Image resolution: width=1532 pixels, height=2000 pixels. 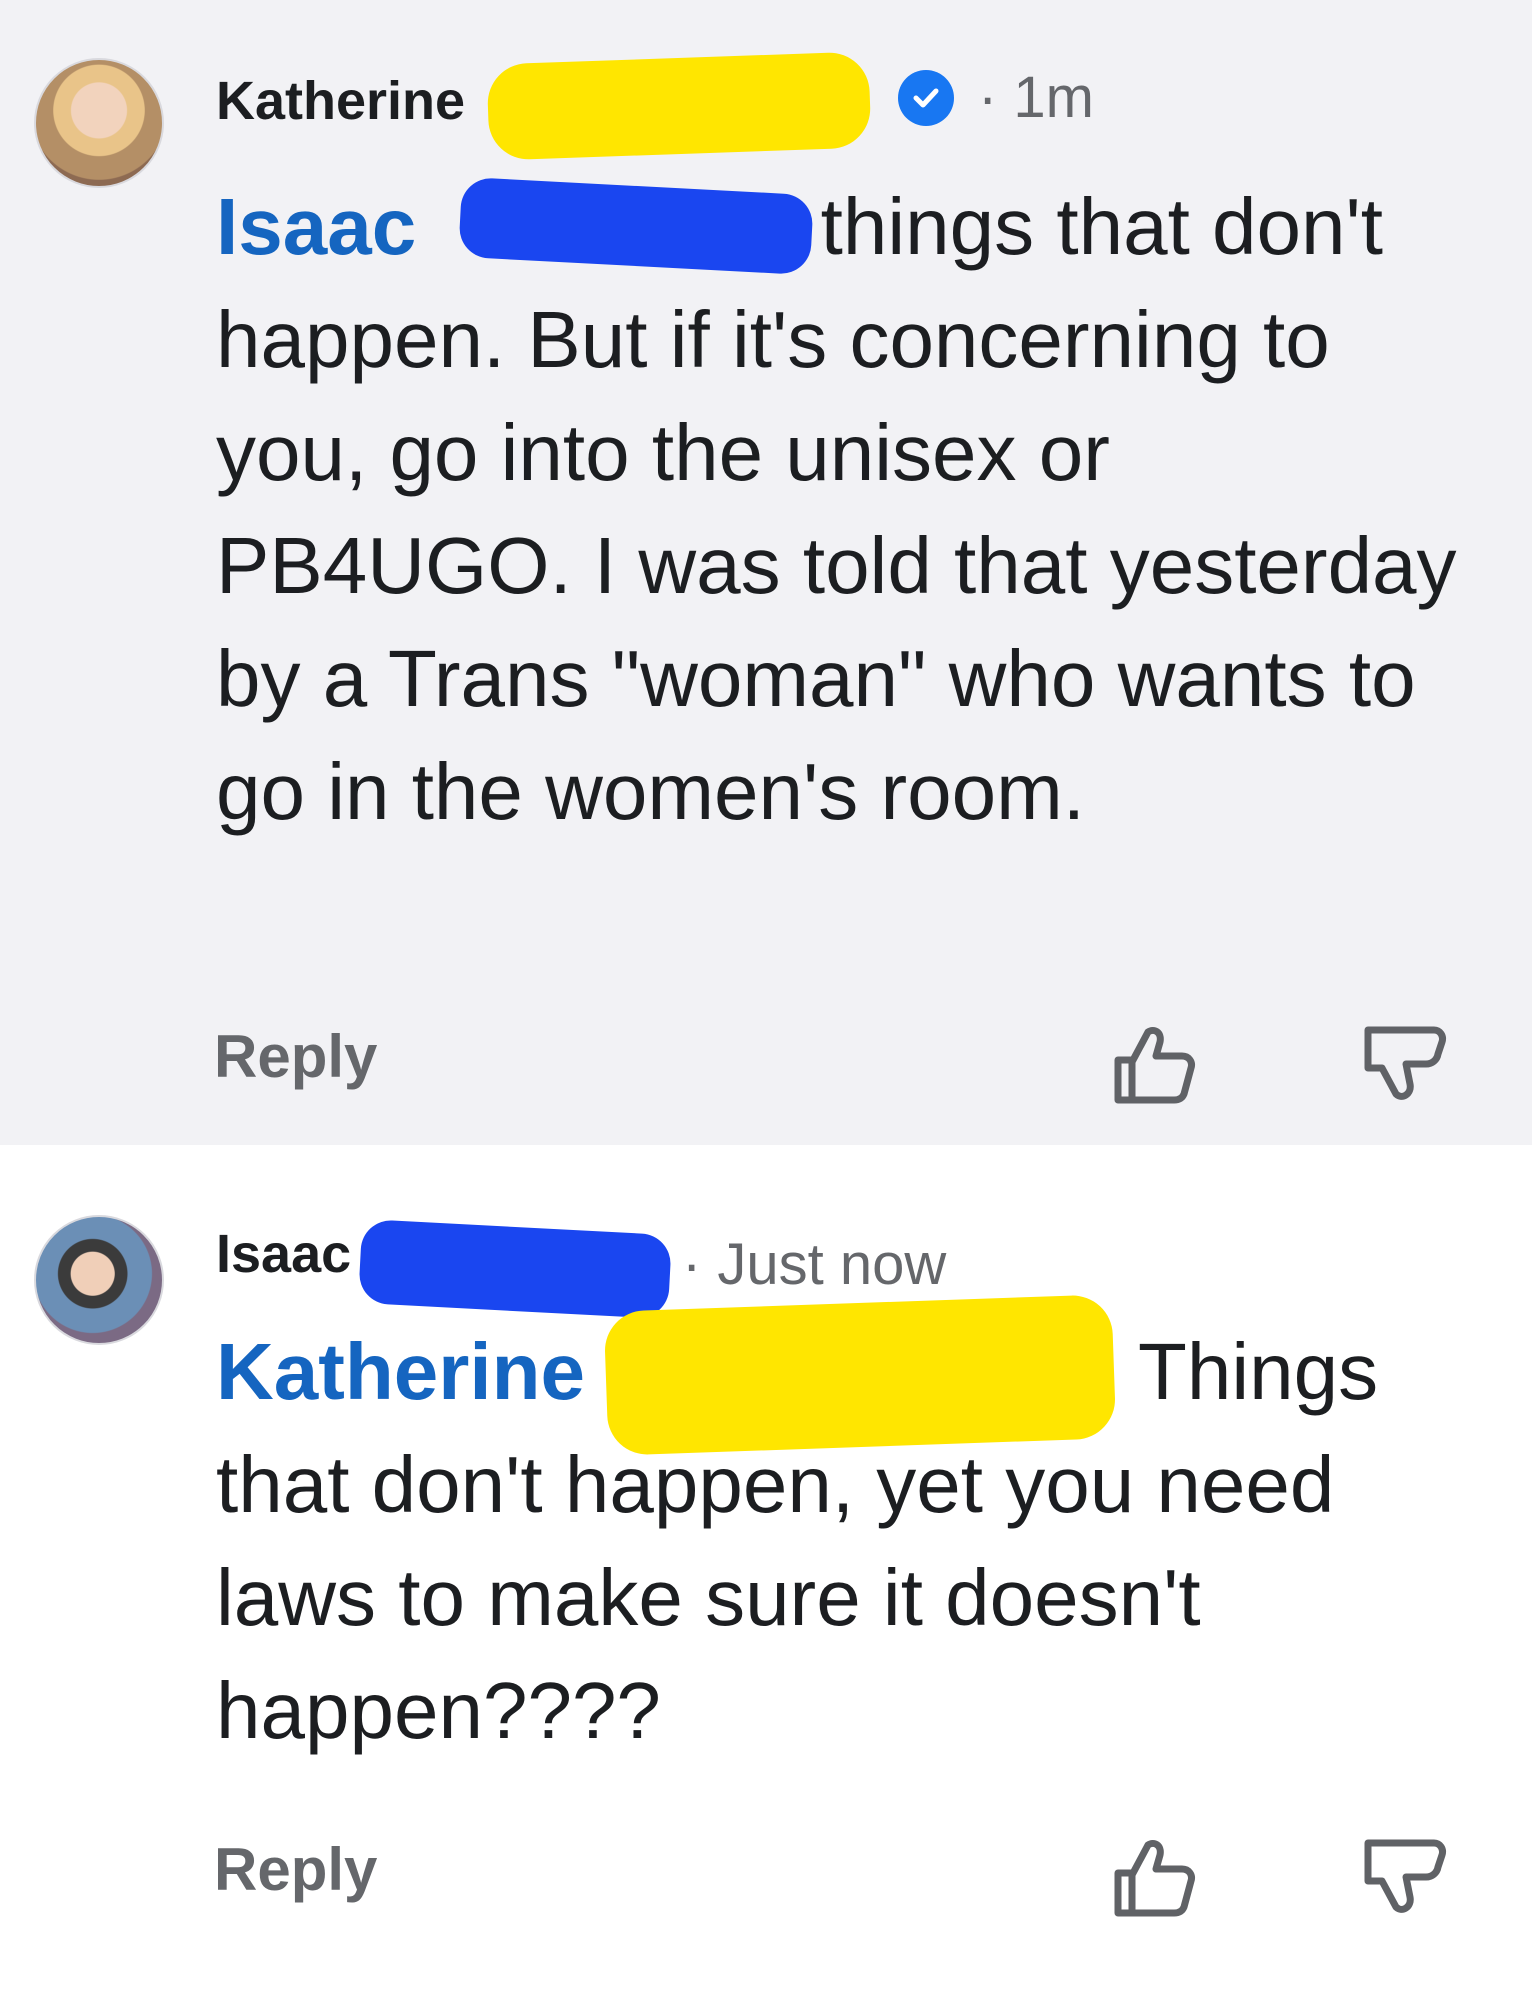 I want to click on comment-text-line1: things that don't, so click(x=1102, y=226).